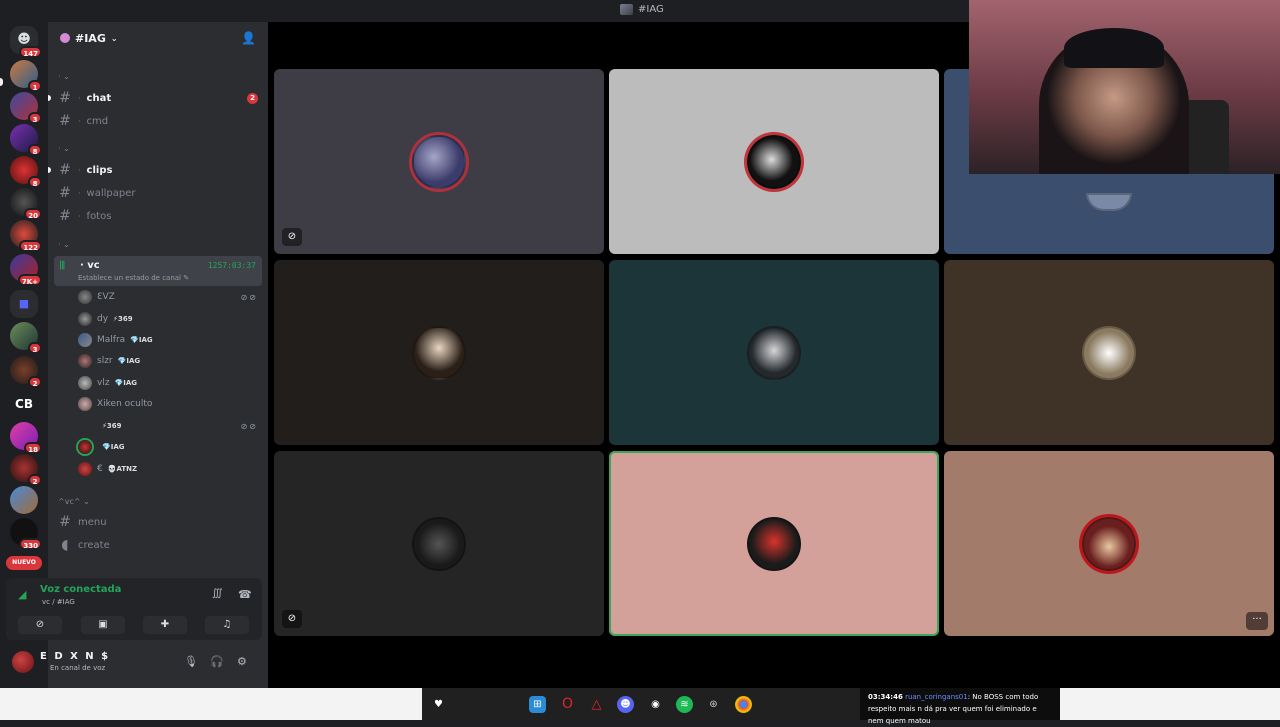 This screenshot has width=1280, height=727. Describe the element at coordinates (80, 589) in the screenshot. I see `voice-status: Voz conectada` at that location.